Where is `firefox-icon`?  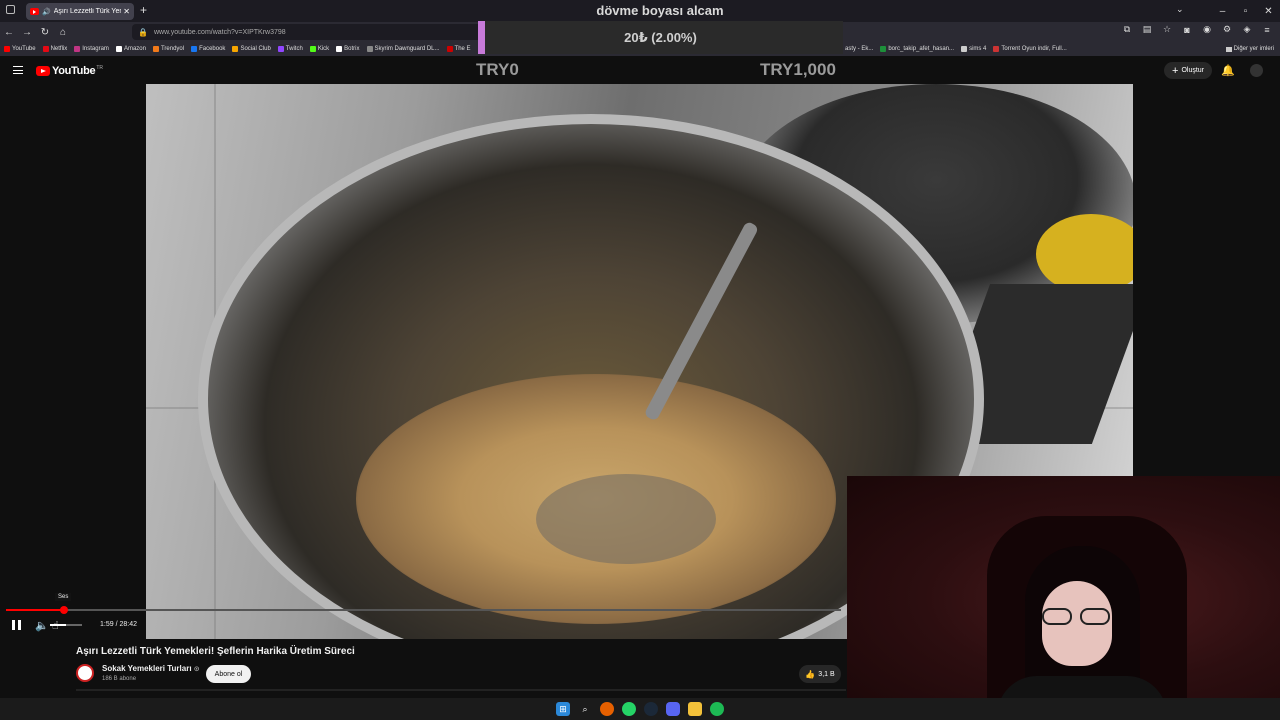 firefox-icon is located at coordinates (607, 709).